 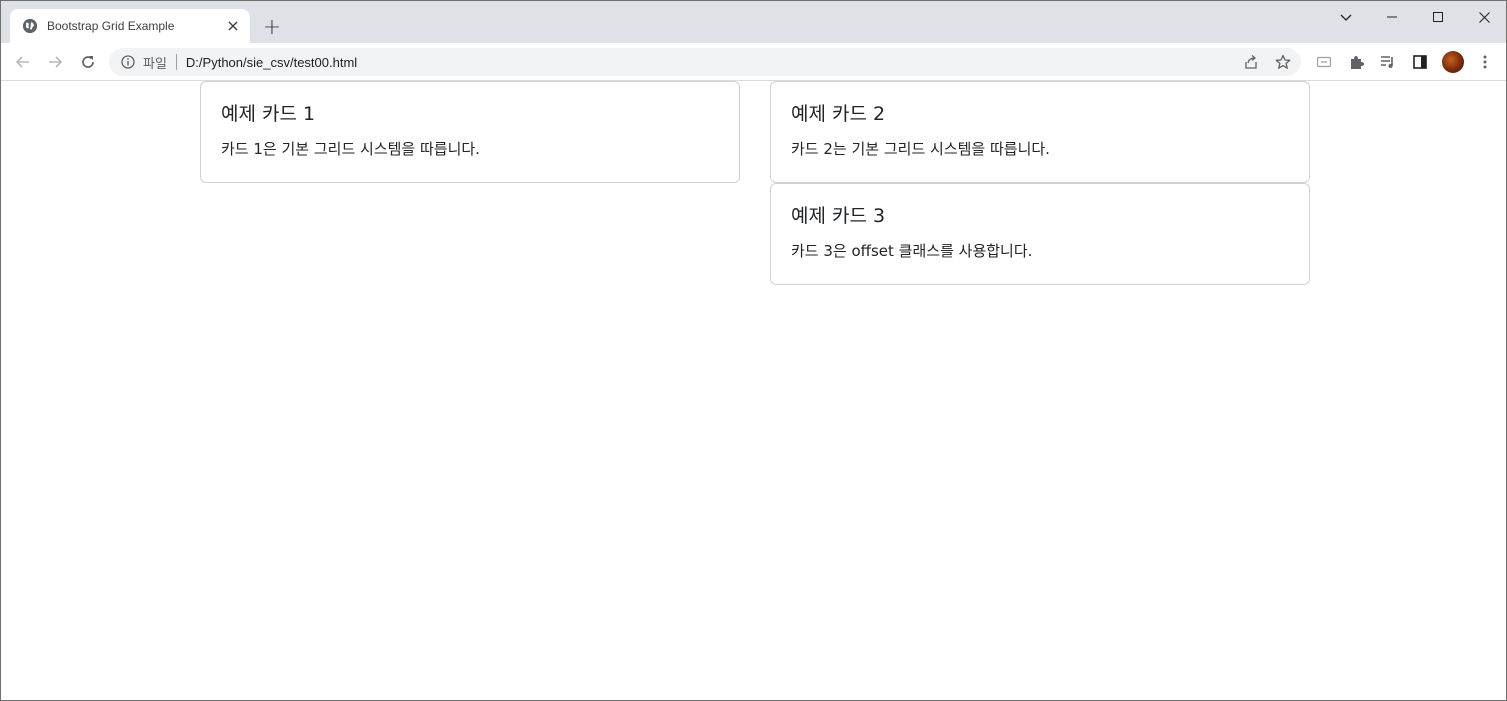 What do you see at coordinates (1453, 62) in the screenshot?
I see `profile-avatar` at bounding box center [1453, 62].